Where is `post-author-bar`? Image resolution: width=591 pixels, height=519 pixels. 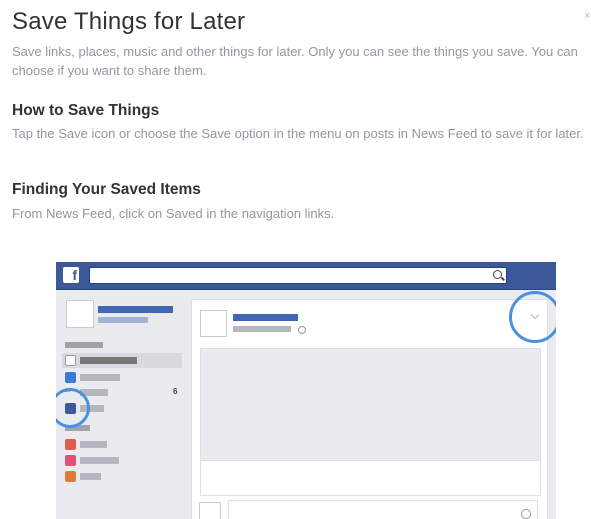
post-author-bar is located at coordinates (265, 317).